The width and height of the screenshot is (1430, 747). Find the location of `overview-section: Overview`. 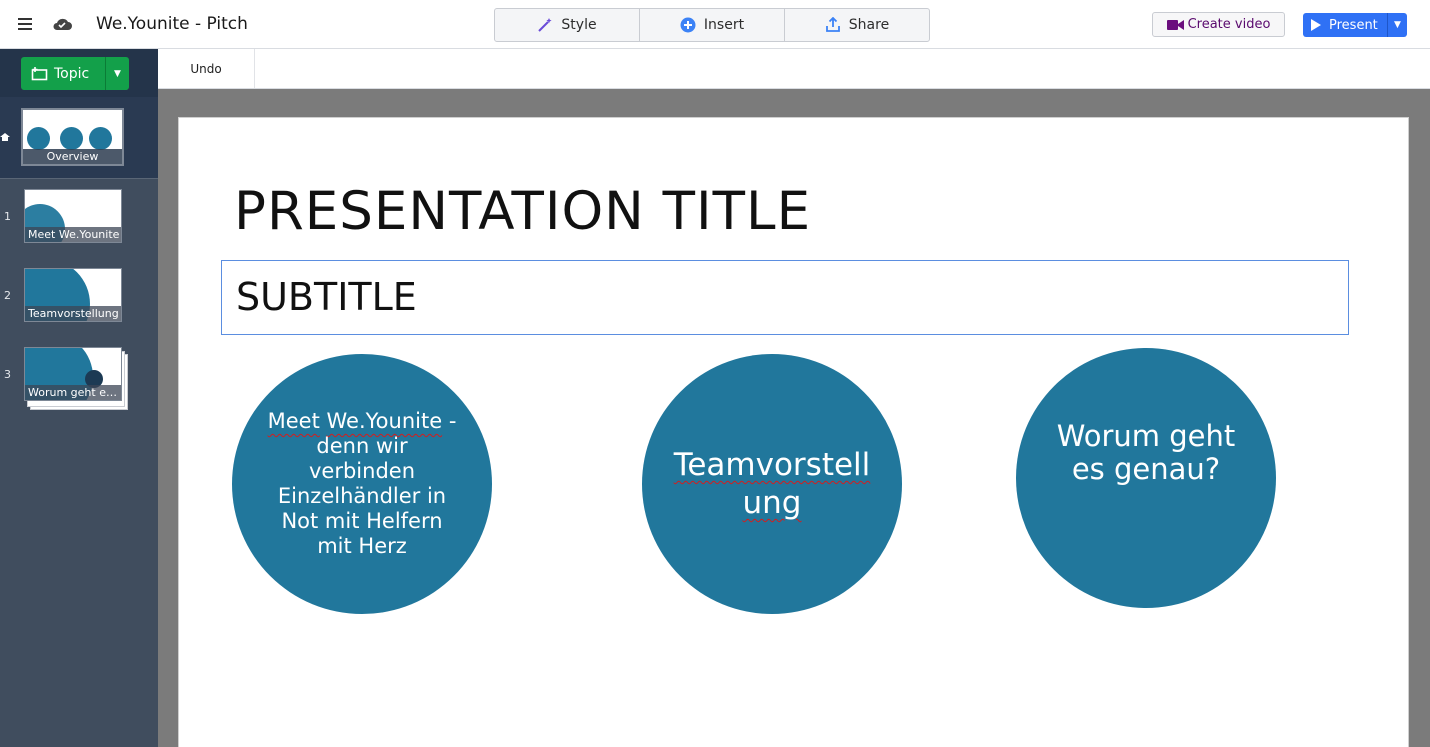

overview-section: Overview is located at coordinates (79, 138).